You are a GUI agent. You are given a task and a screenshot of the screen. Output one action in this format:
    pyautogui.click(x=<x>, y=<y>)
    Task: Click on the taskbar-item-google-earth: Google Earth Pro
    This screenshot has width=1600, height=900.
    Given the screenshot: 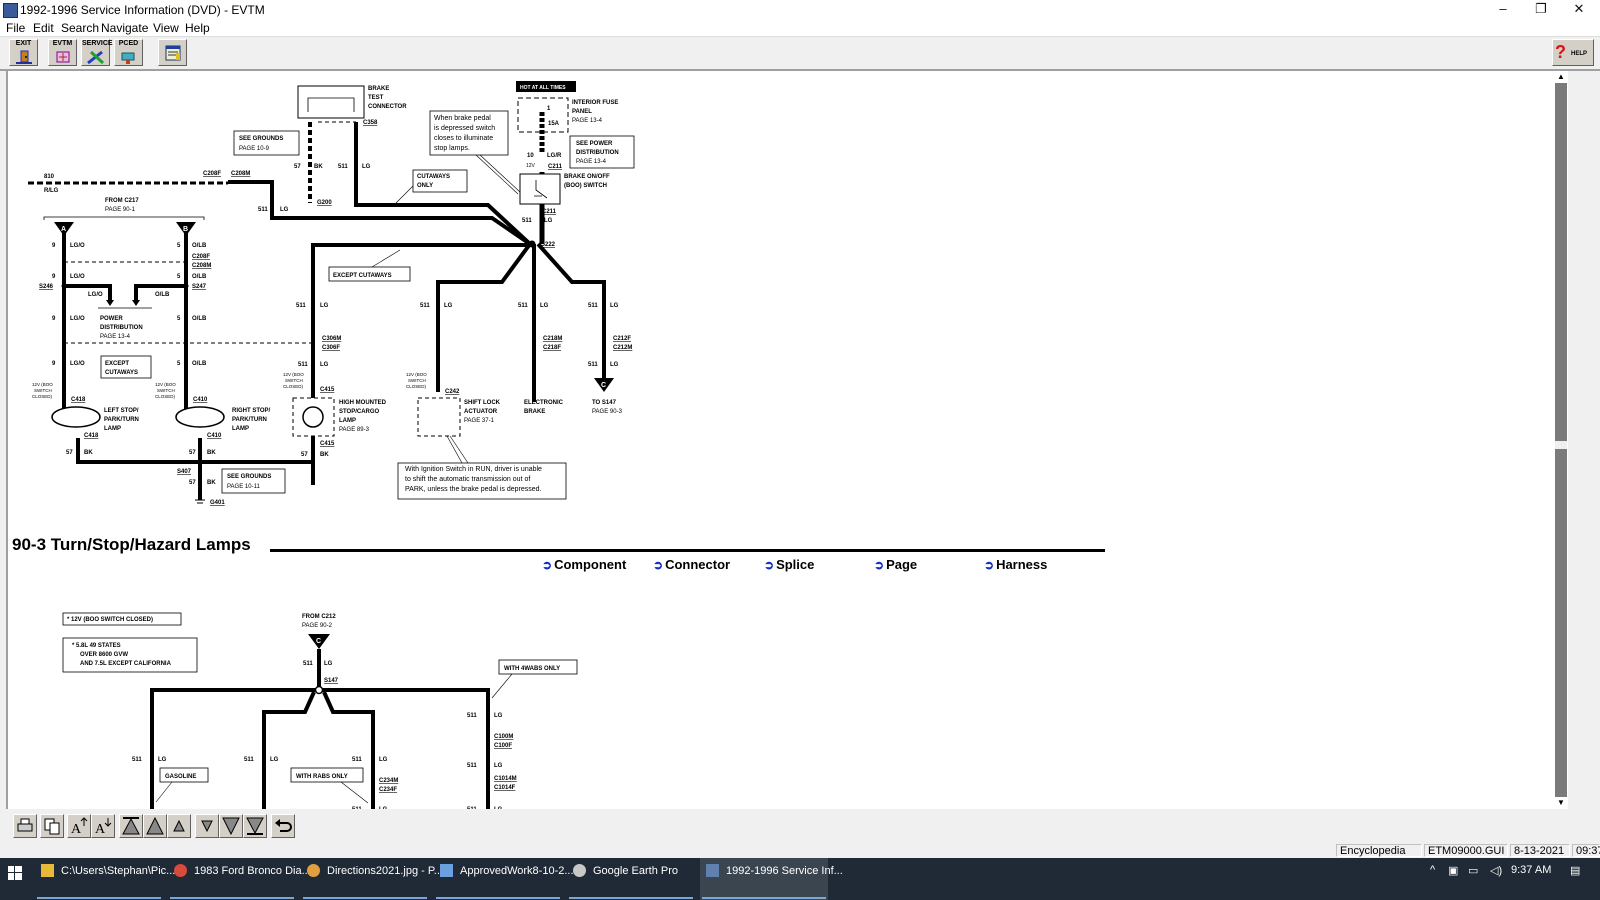 What is the action you would take?
    pyautogui.click(x=631, y=879)
    